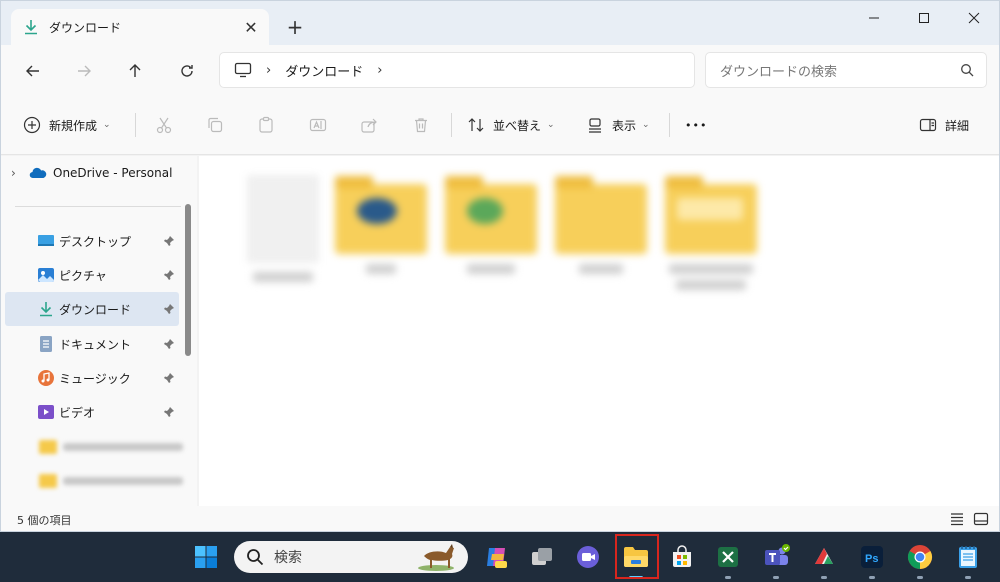 This screenshot has width=1000, height=582. I want to click on arrow-right-icon, so click(84, 71).